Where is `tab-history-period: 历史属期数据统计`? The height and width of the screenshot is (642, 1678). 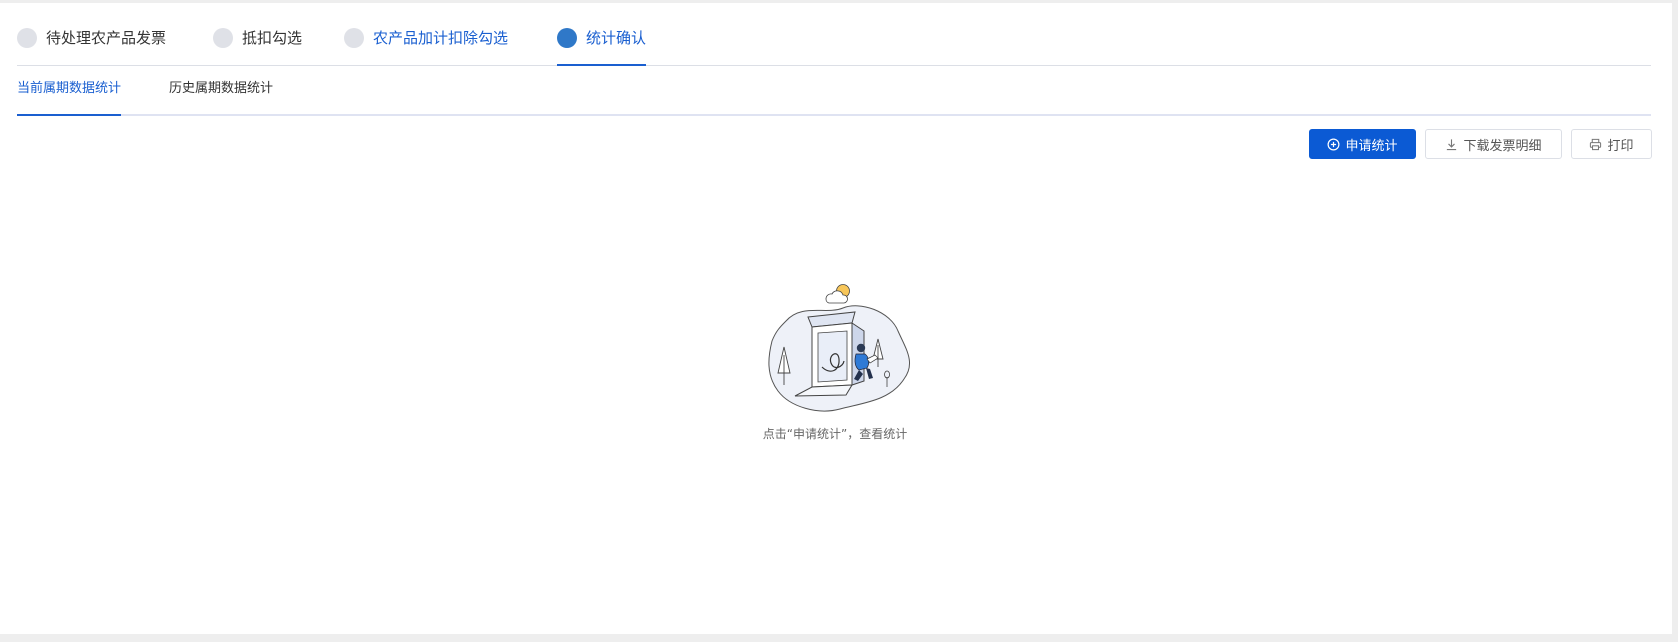
tab-history-period: 历史属期数据统计 is located at coordinates (221, 97).